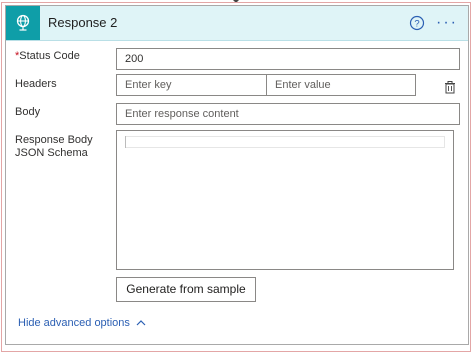 The image size is (474, 355). What do you see at coordinates (28, 112) in the screenshot?
I see `body-label: Body` at bounding box center [28, 112].